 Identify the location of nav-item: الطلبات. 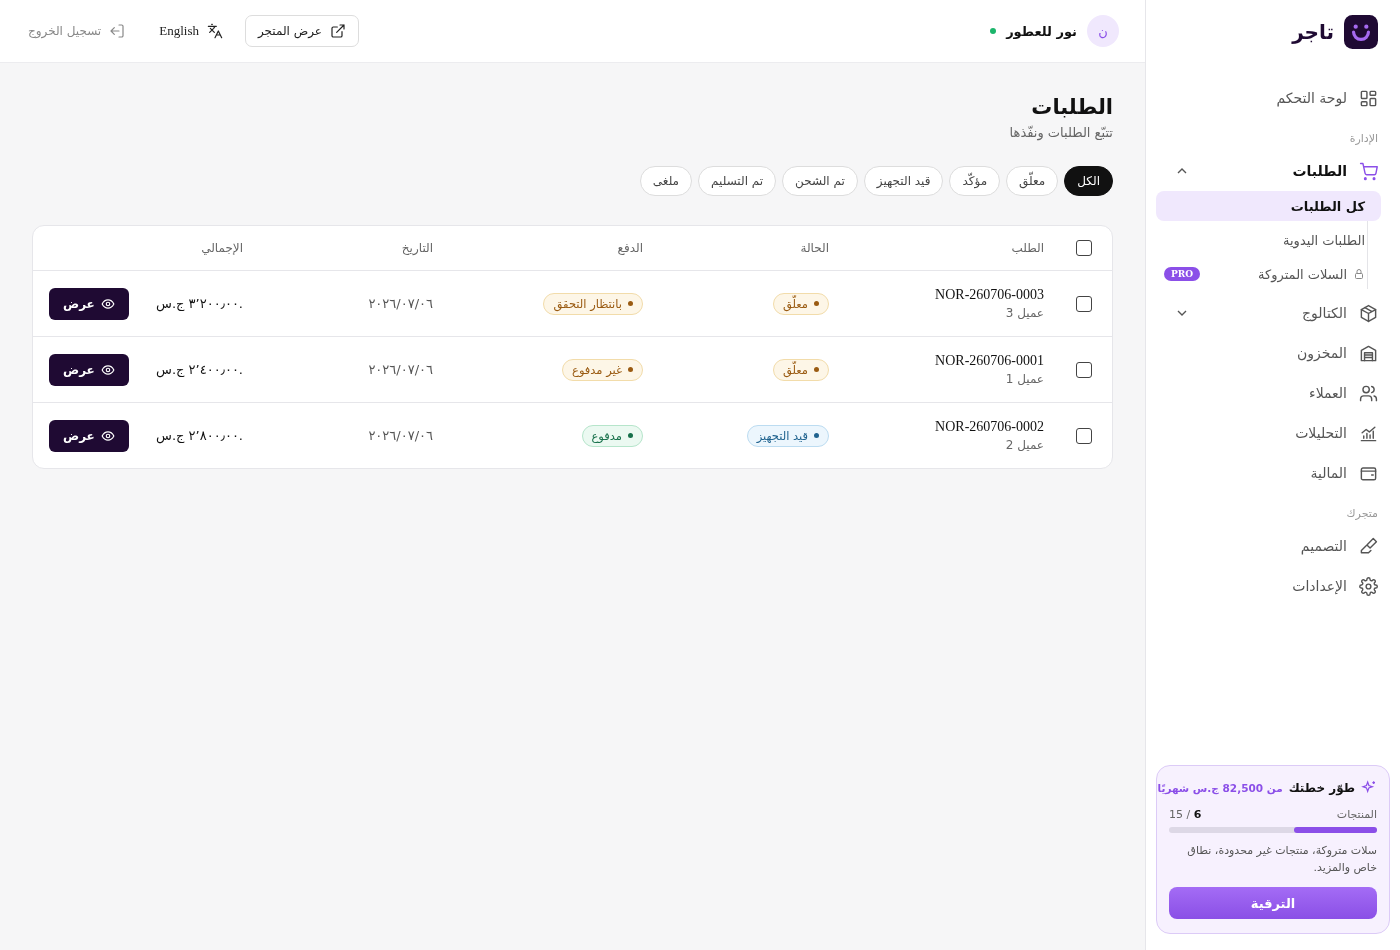
(1273, 171).